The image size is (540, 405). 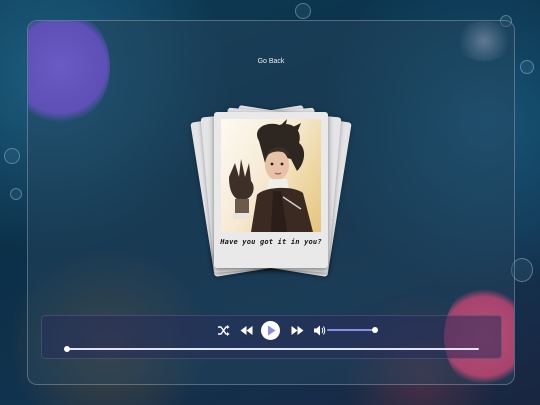 I want to click on play-icon, so click(x=272, y=330).